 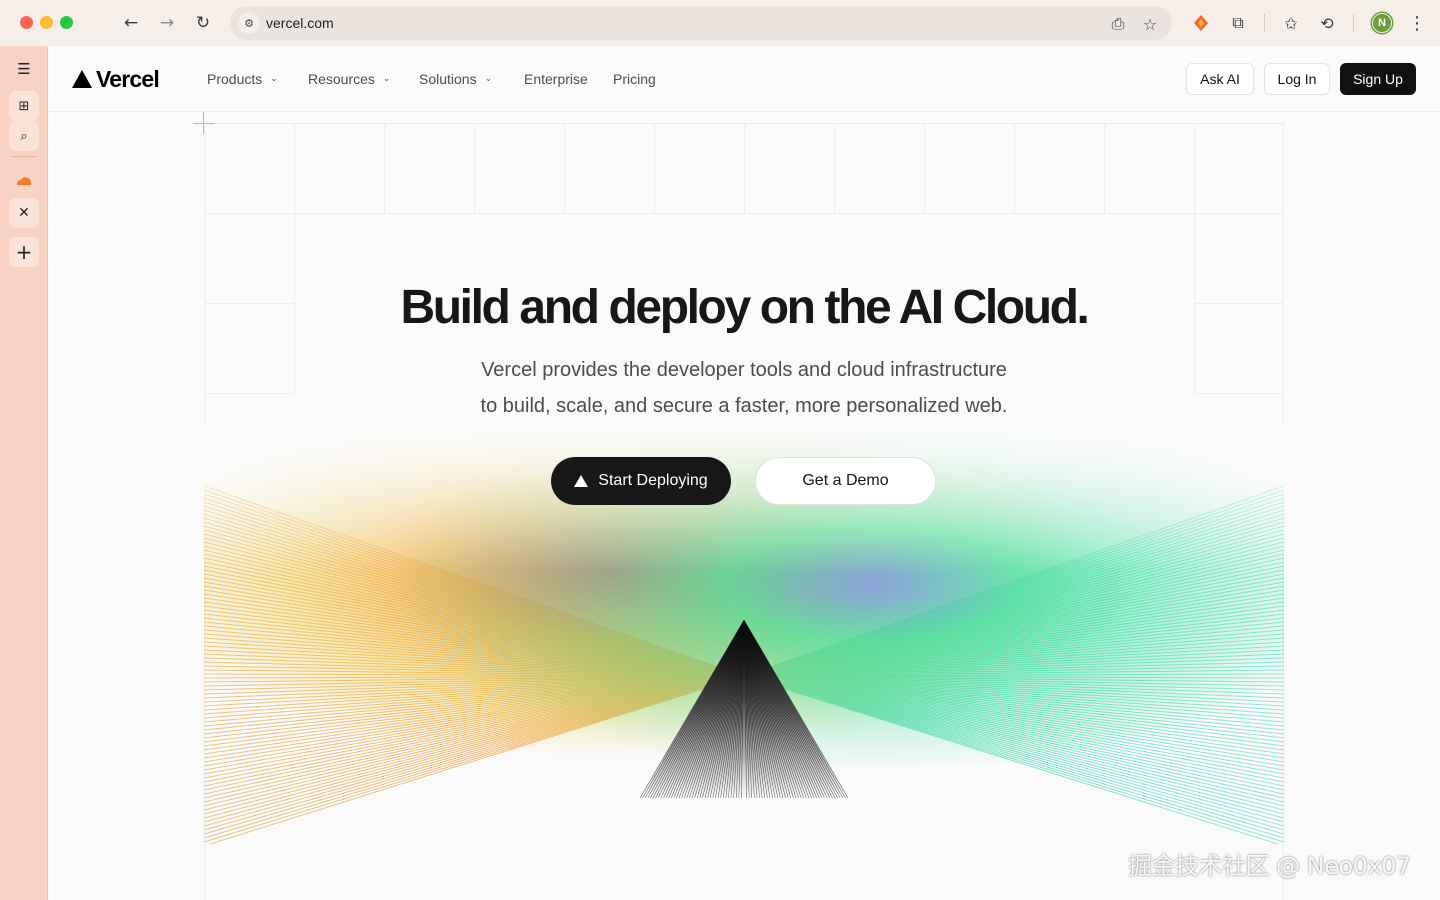 I want to click on browser-toolbar: ← → ↻ ⚙ vercel.com ⎙ ☆ ⧉ ✩ ⟲ N ⋮, so click(x=720, y=23).